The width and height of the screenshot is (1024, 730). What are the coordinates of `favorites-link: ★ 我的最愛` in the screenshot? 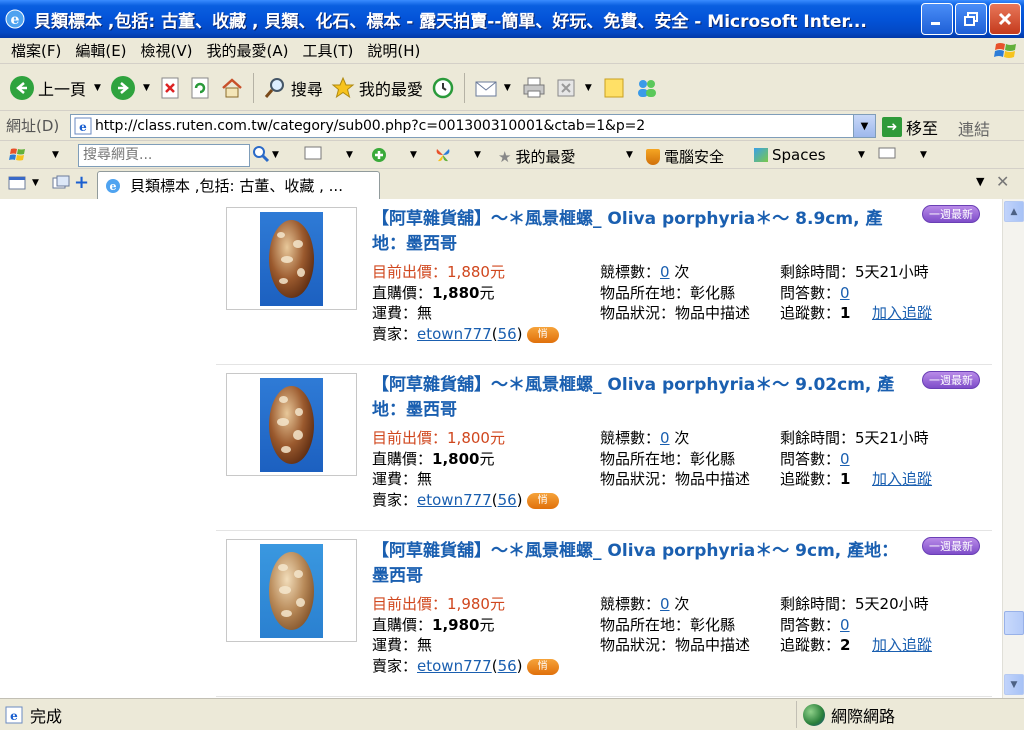 It's located at (536, 156).